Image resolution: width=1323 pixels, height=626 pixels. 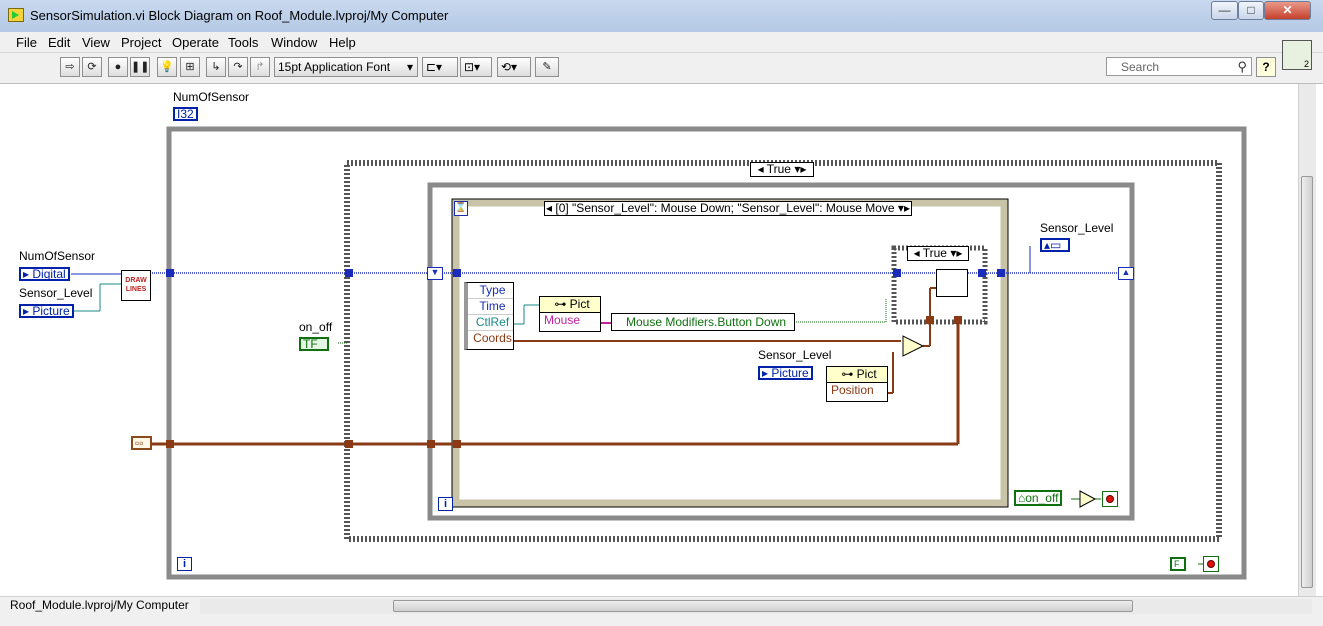 What do you see at coordinates (185, 114) in the screenshot?
I see `numofsensor-top-terminal: I32` at bounding box center [185, 114].